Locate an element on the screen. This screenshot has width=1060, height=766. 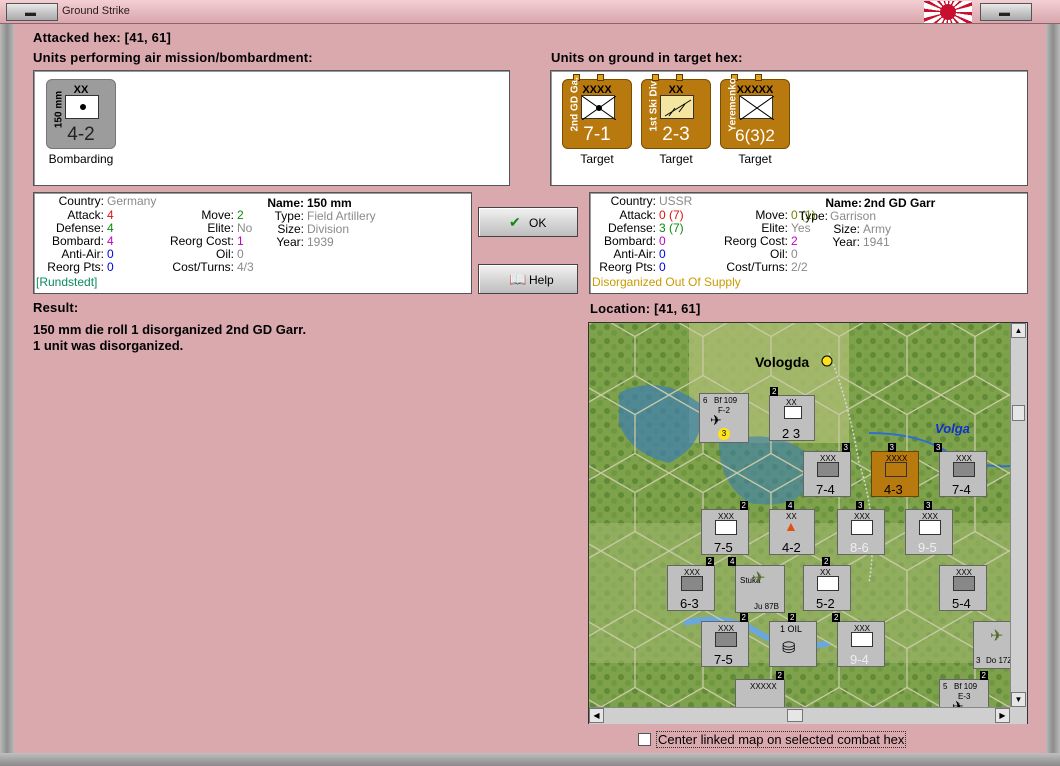
center-map-checkbox is located at coordinates (644, 739).